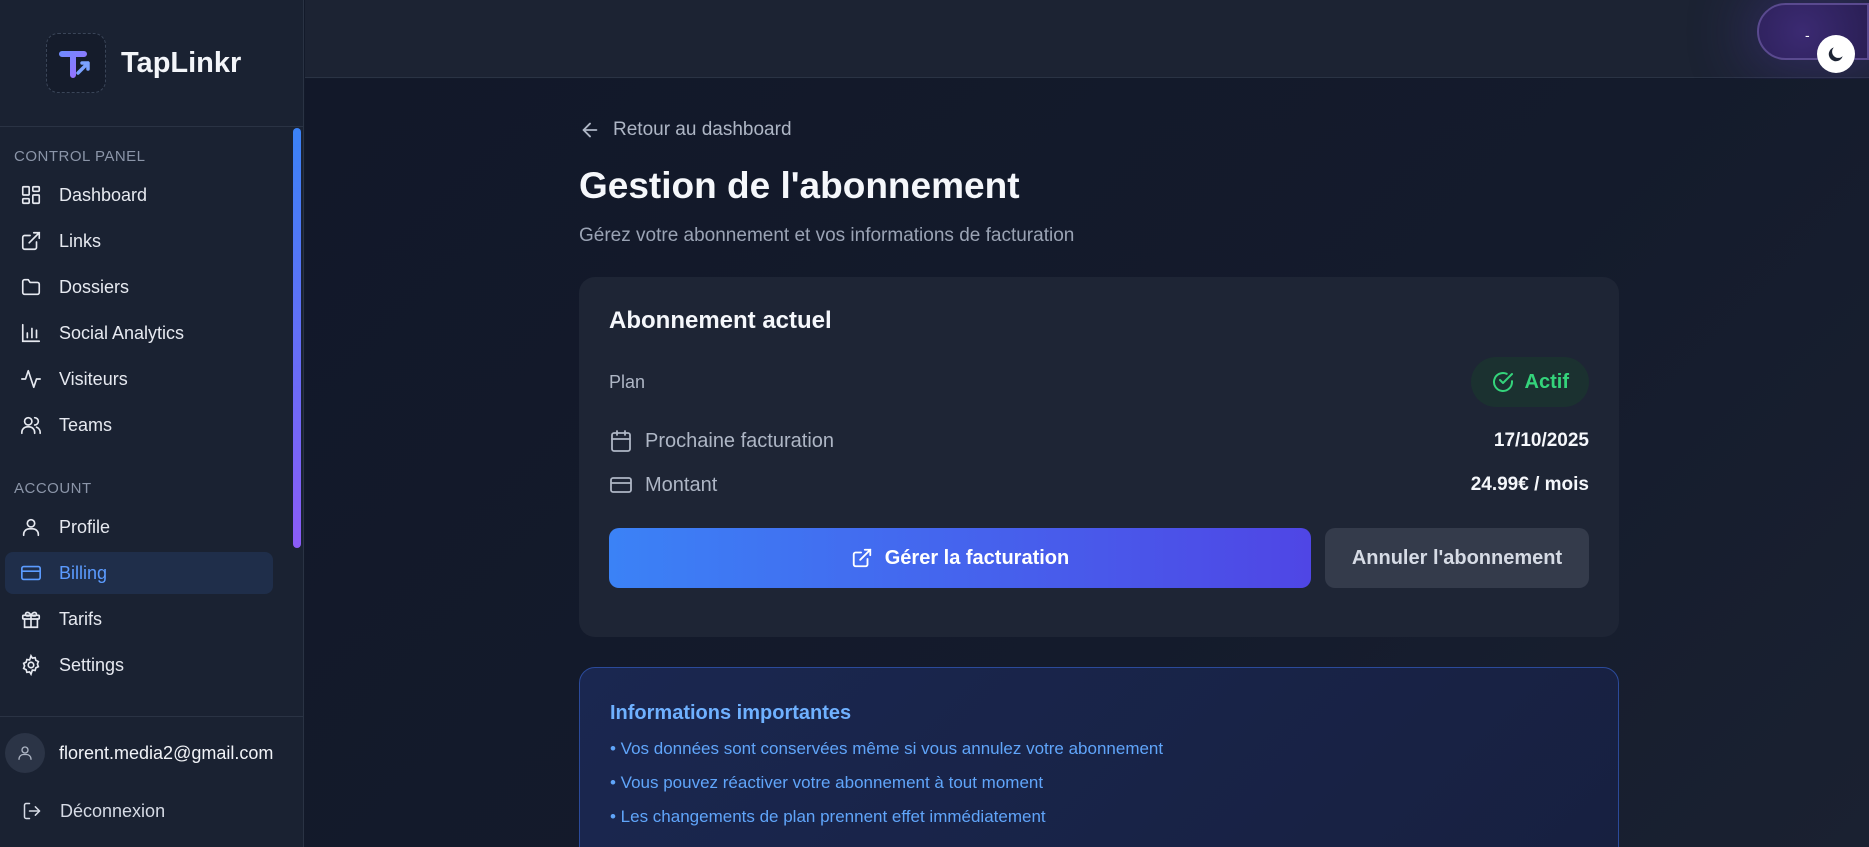 The height and width of the screenshot is (847, 1869). What do you see at coordinates (31, 333) in the screenshot?
I see `bar-chart-icon` at bounding box center [31, 333].